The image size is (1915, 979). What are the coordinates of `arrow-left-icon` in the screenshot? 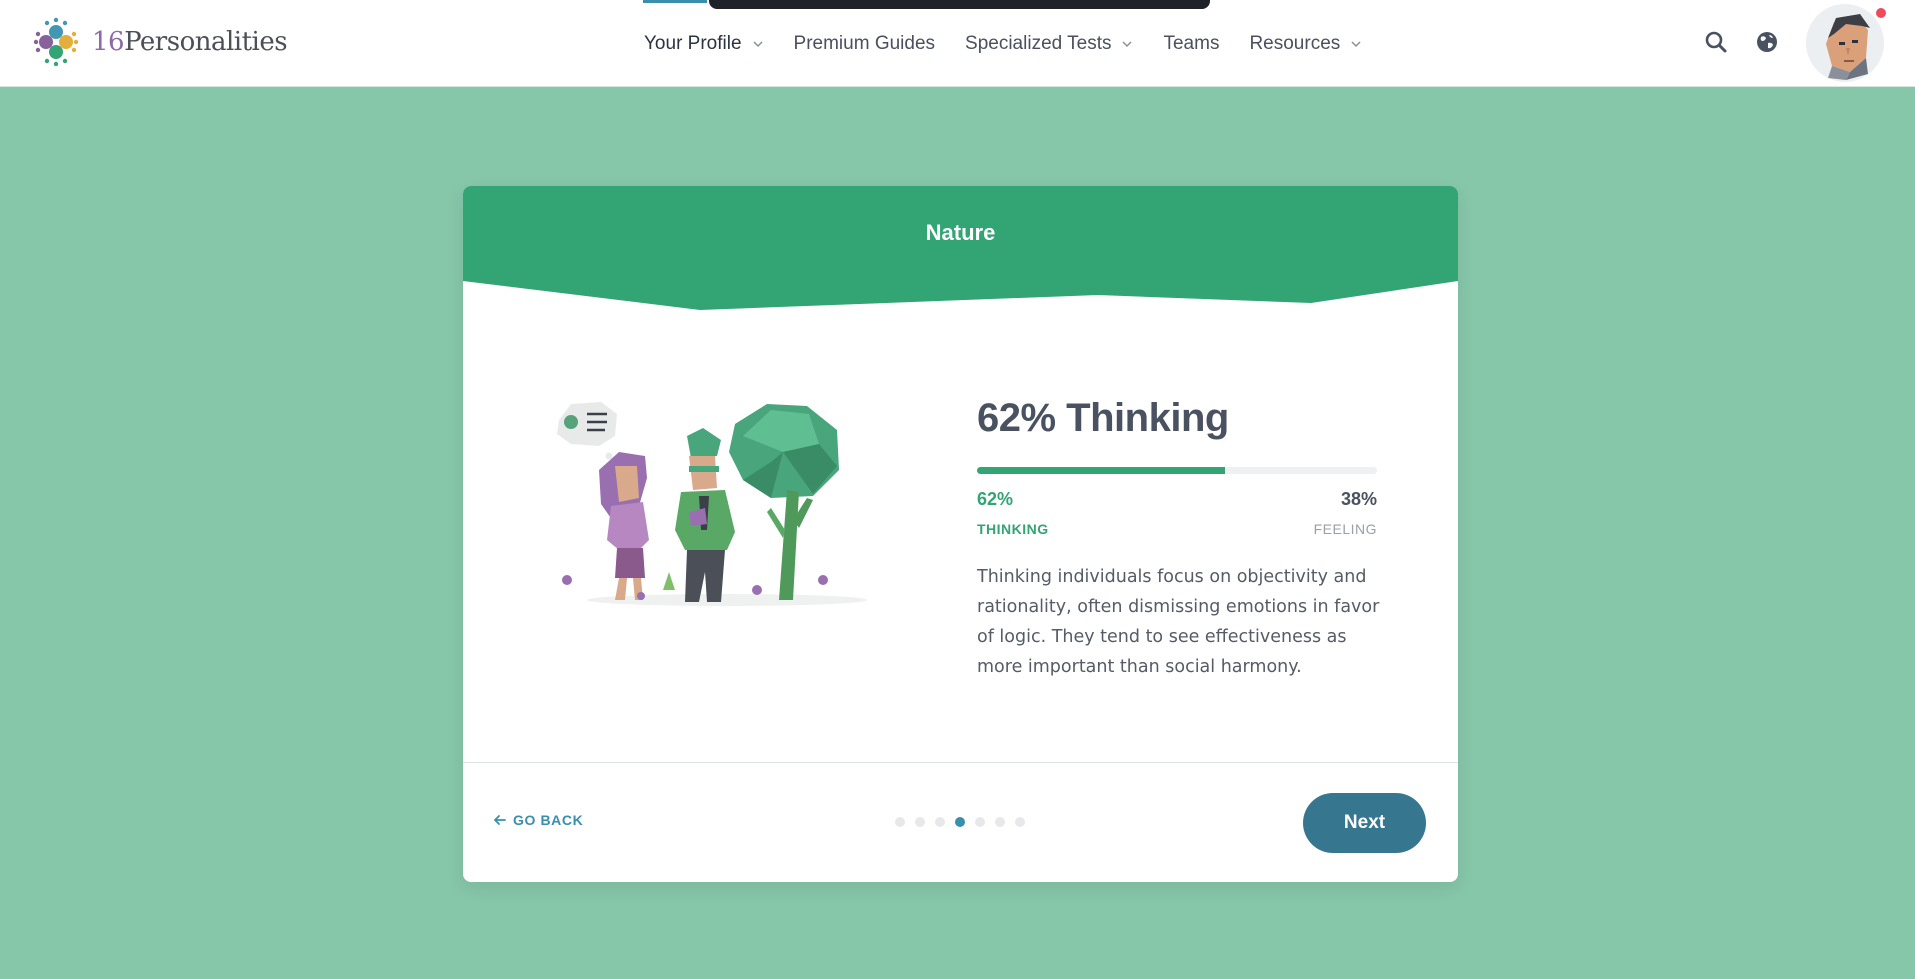 It's located at (500, 820).